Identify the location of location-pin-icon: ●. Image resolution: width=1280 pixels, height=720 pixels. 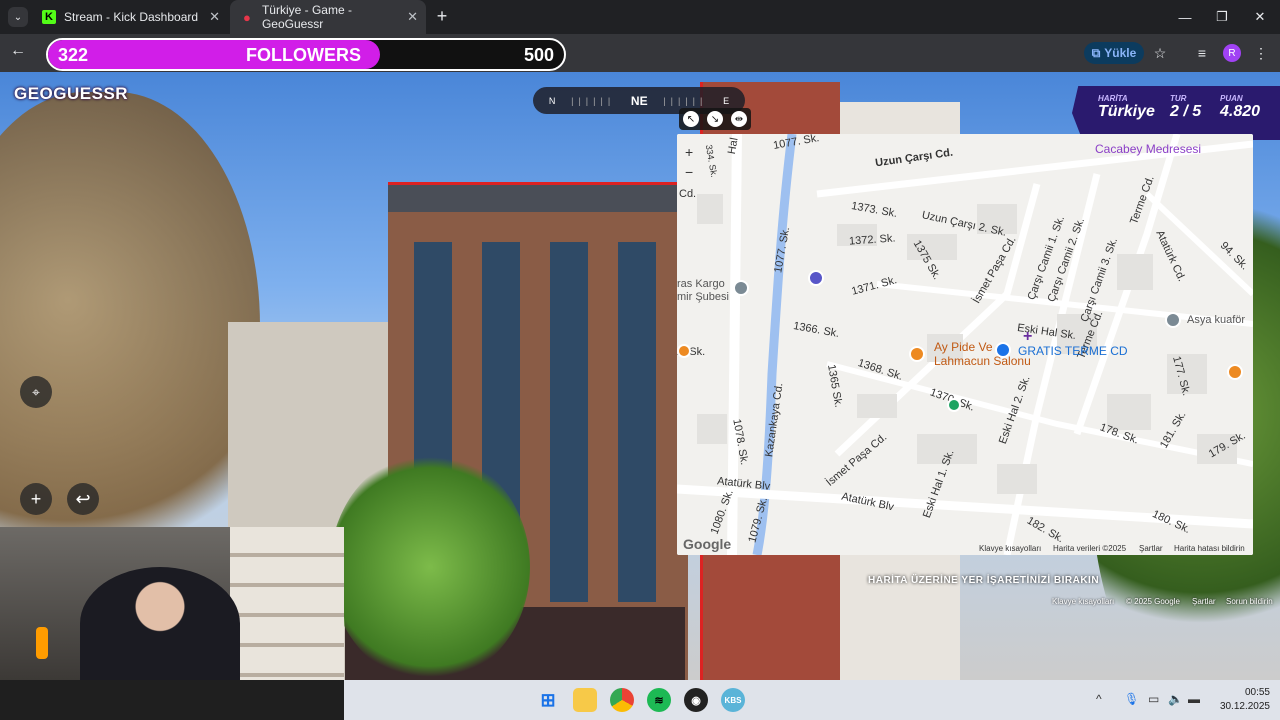
(247, 17).